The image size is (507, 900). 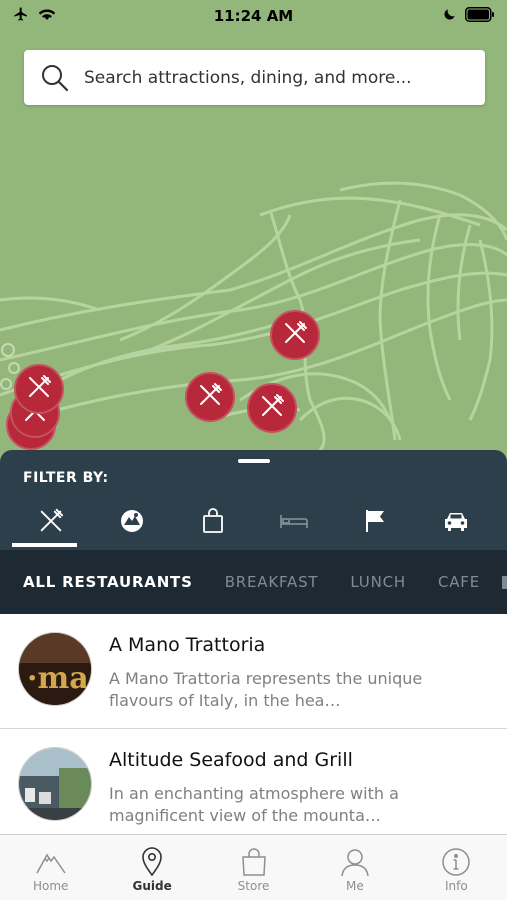 I want to click on person-icon, so click(x=355, y=862).